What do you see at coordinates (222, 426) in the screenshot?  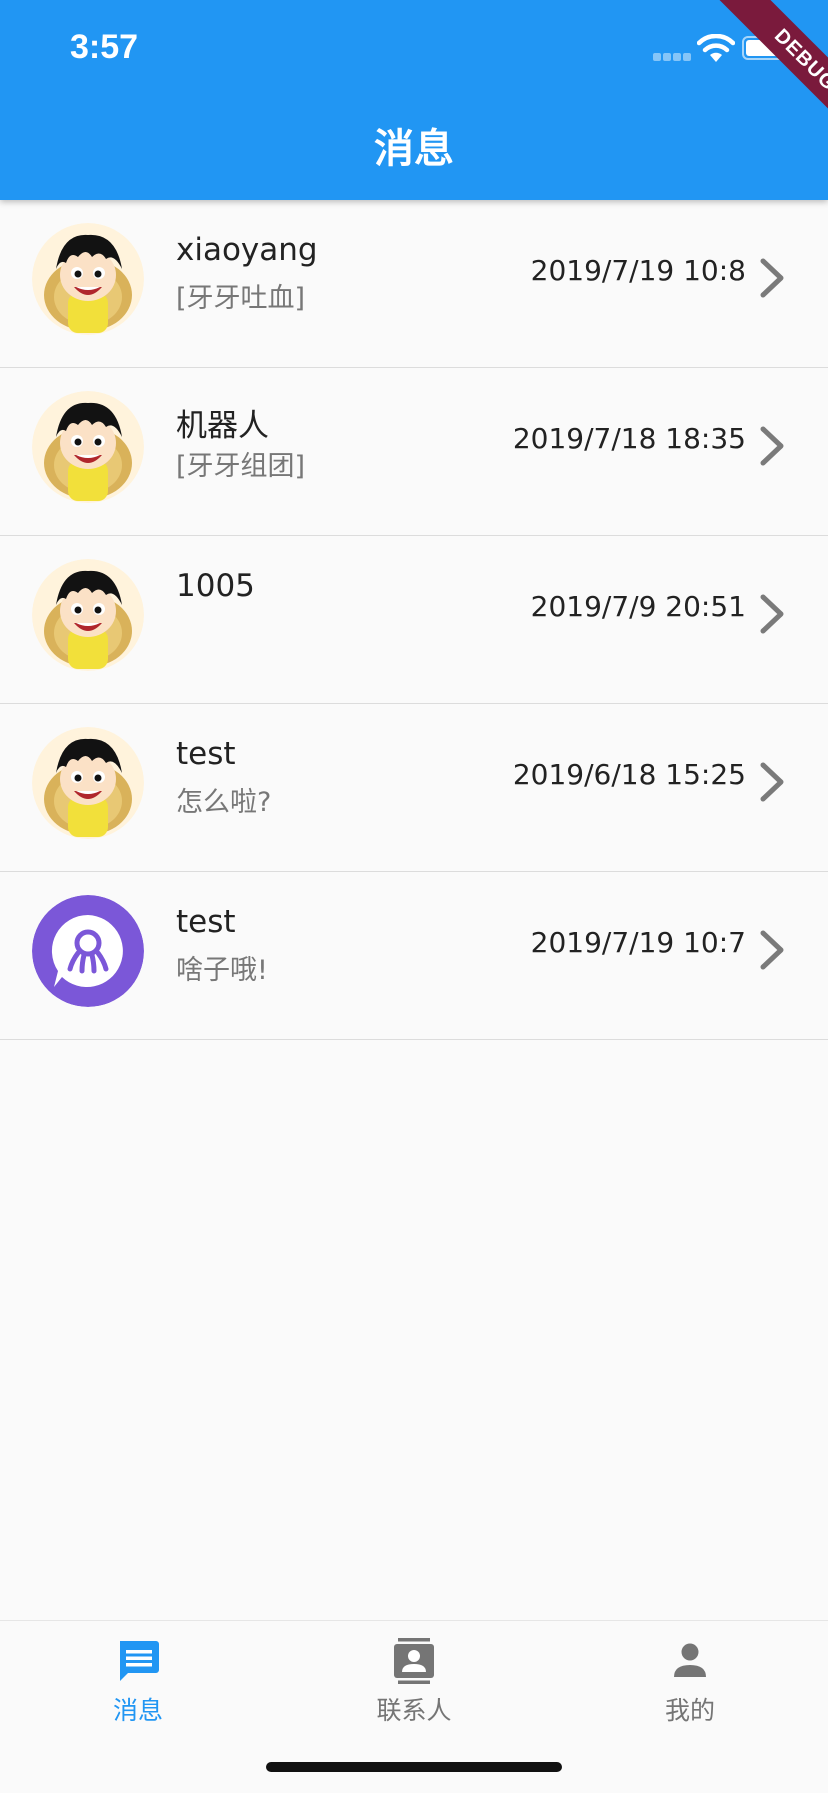 I see `contact-name: 机器人` at bounding box center [222, 426].